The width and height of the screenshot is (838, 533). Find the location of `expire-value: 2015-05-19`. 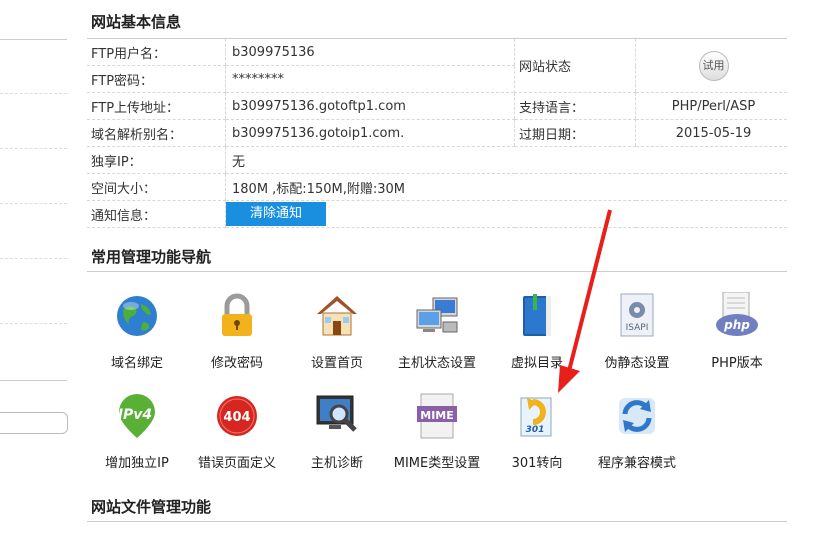

expire-value: 2015-05-19 is located at coordinates (711, 133).